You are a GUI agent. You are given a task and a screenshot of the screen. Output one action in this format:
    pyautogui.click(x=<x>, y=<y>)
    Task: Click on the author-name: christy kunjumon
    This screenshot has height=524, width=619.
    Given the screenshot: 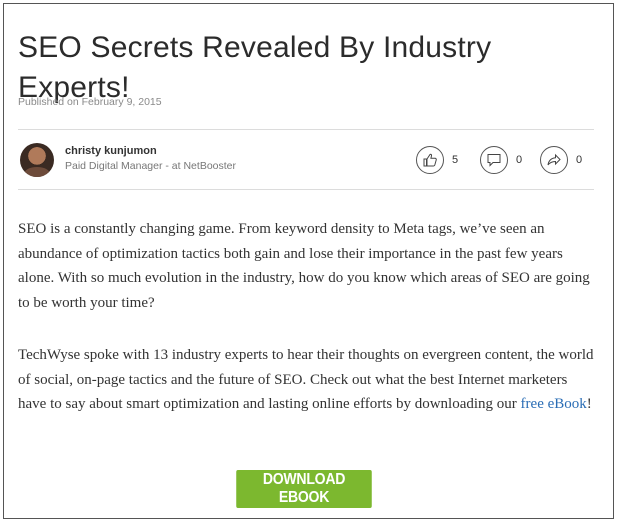 What is the action you would take?
    pyautogui.click(x=111, y=151)
    